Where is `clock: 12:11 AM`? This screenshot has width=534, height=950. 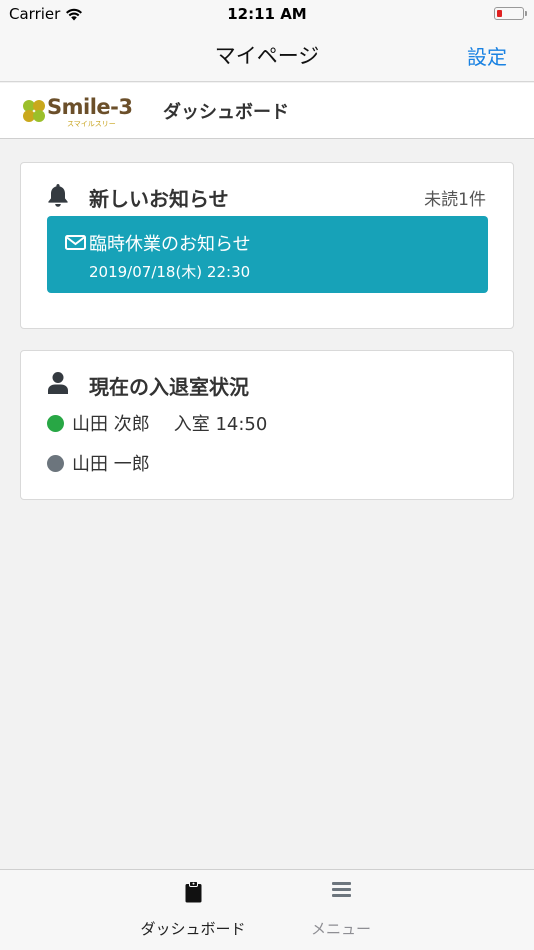
clock: 12:11 AM is located at coordinates (267, 14).